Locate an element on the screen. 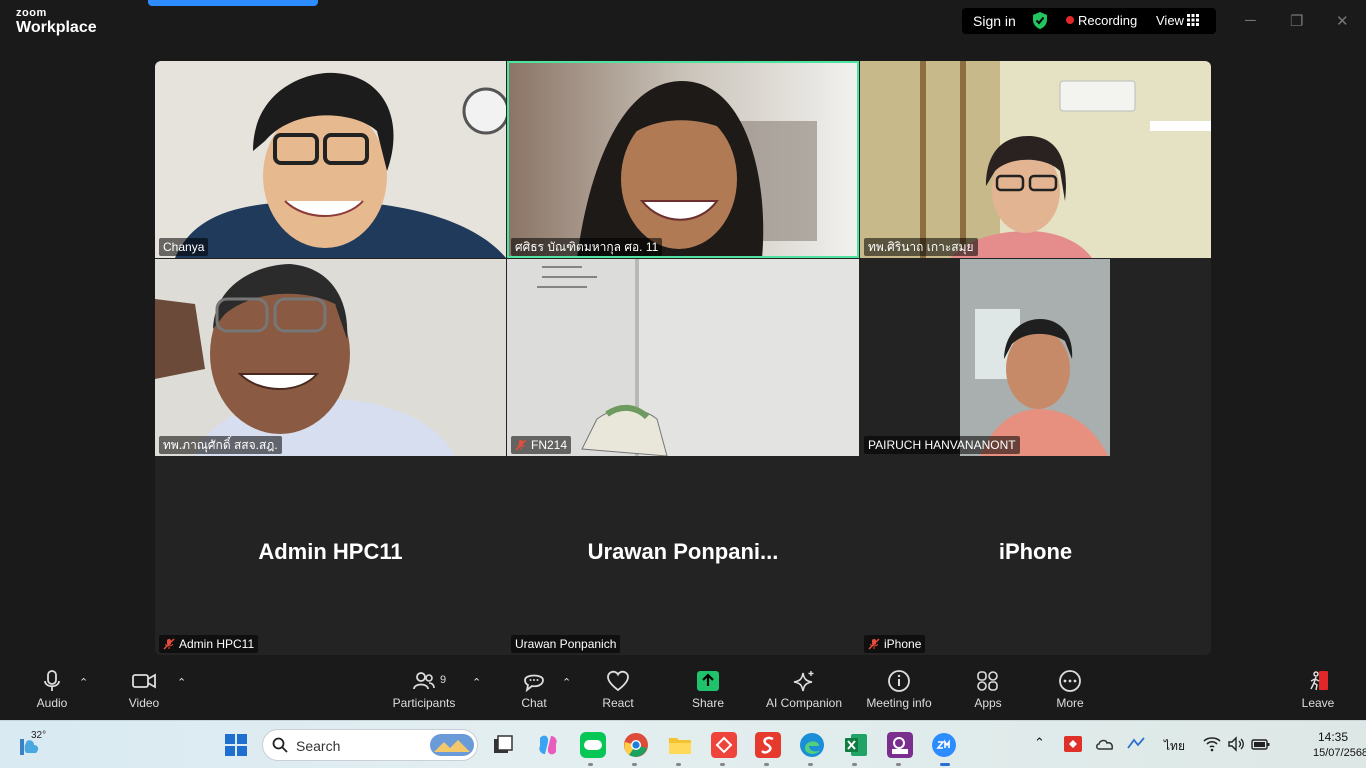  leave-button: Leave is located at coordinates (1318, 690).